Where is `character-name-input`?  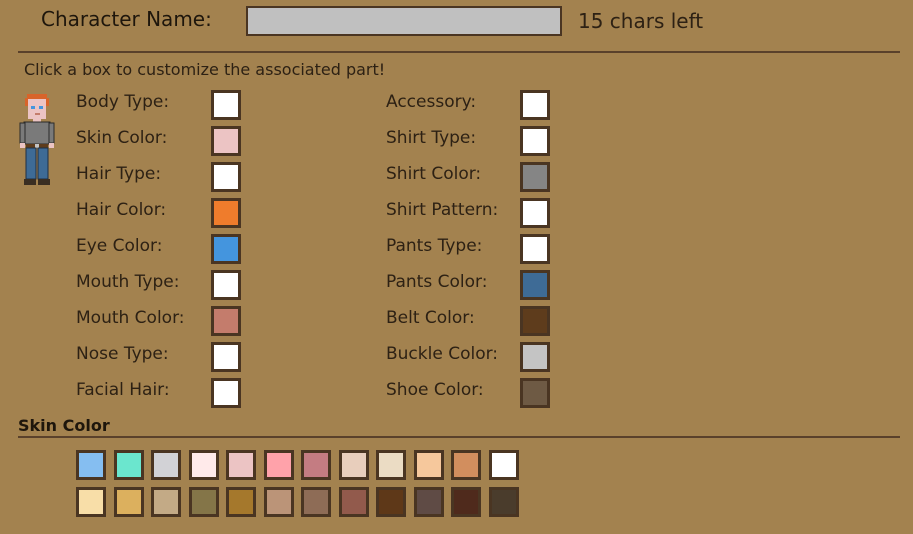 character-name-input is located at coordinates (404, 21).